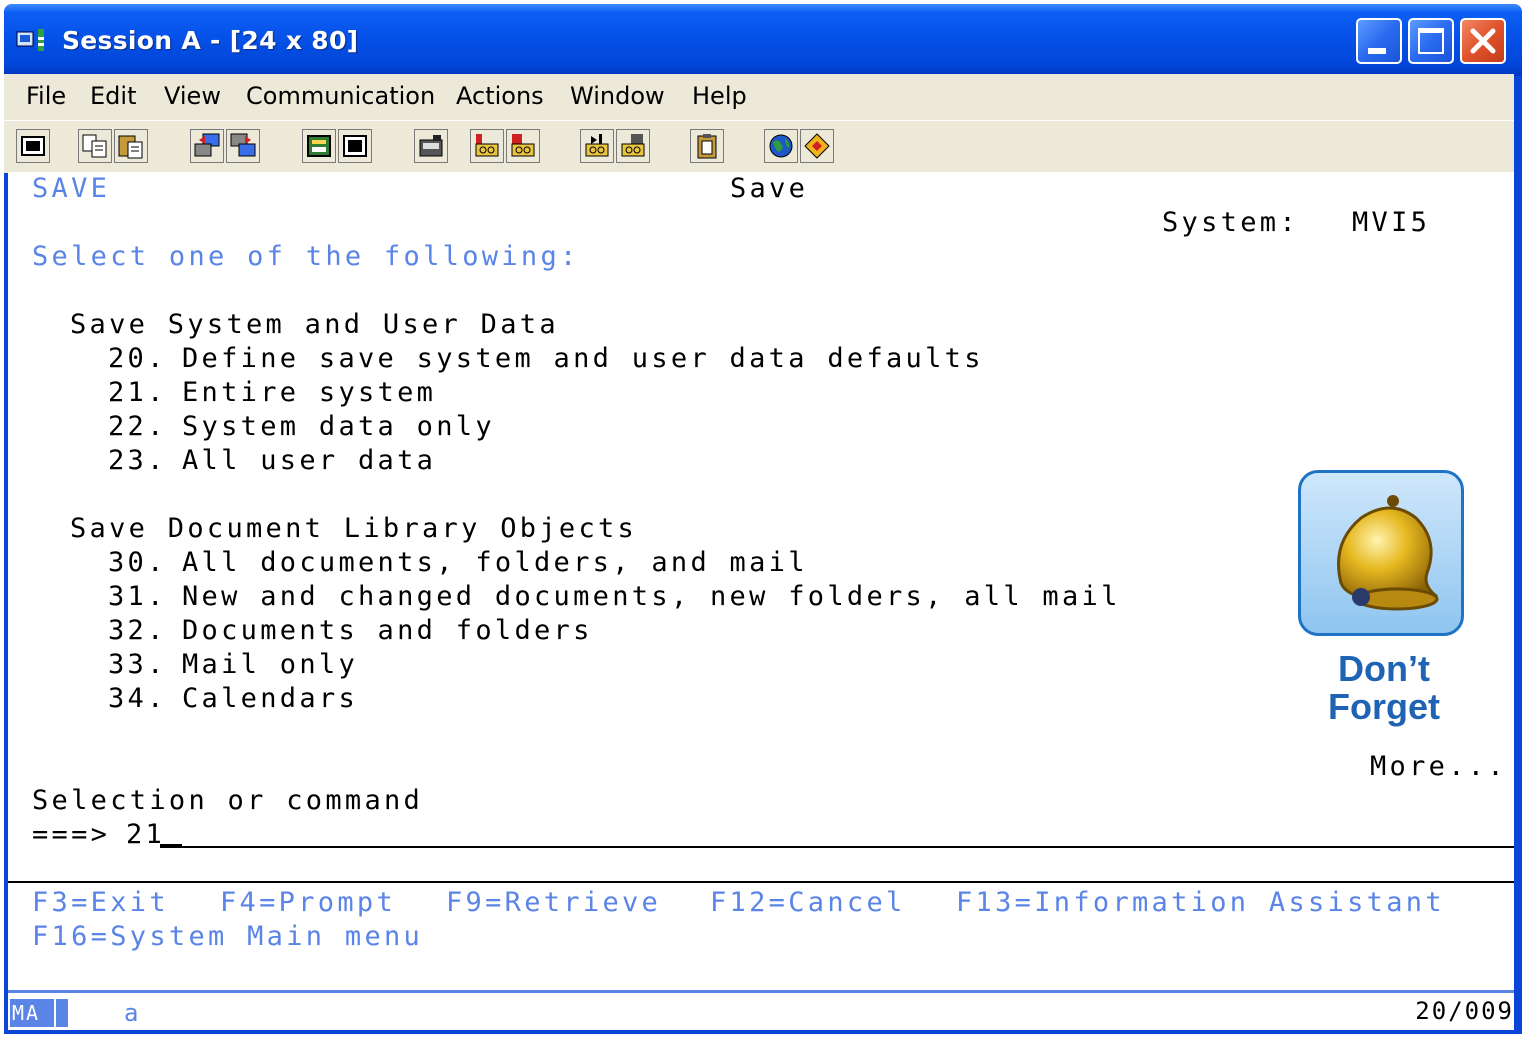 The height and width of the screenshot is (1038, 1528). I want to click on fkey-exit: F3=Exit, so click(100, 903).